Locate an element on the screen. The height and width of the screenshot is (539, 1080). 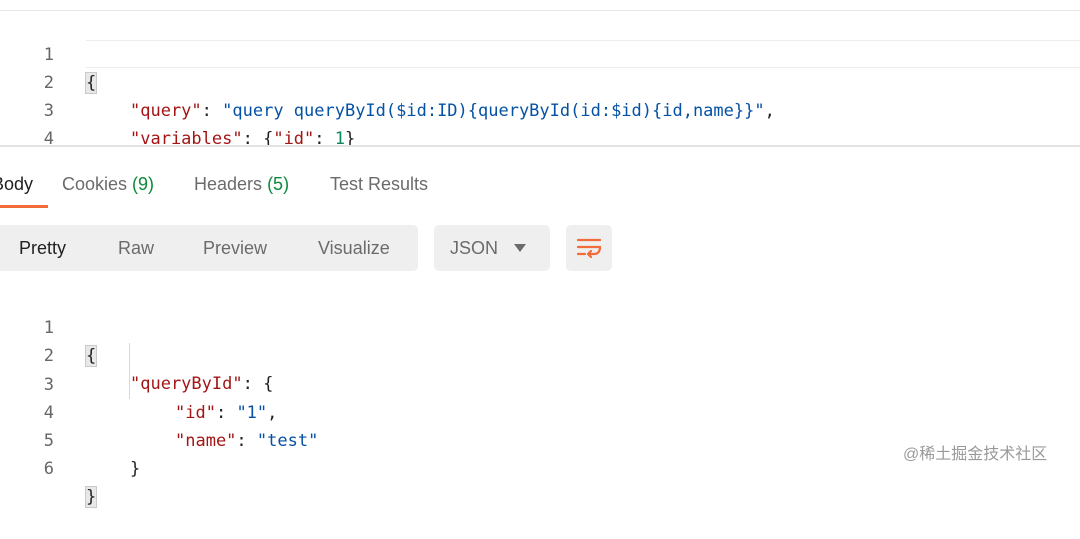
tab-test-results: Test Results is located at coordinates (379, 184).